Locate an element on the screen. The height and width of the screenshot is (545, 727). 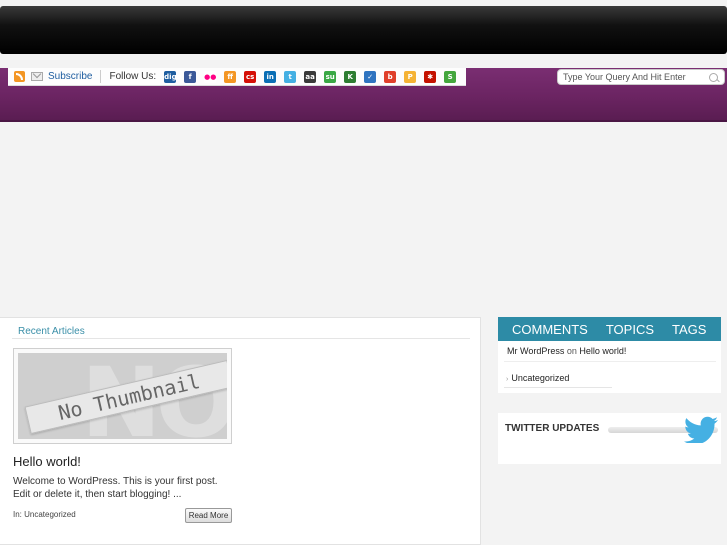
delicious-icon: ✓ is located at coordinates (370, 76).